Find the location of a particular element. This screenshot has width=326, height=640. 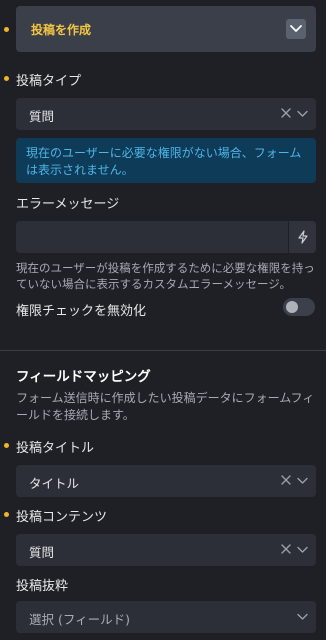

bolt-icon is located at coordinates (303, 237).